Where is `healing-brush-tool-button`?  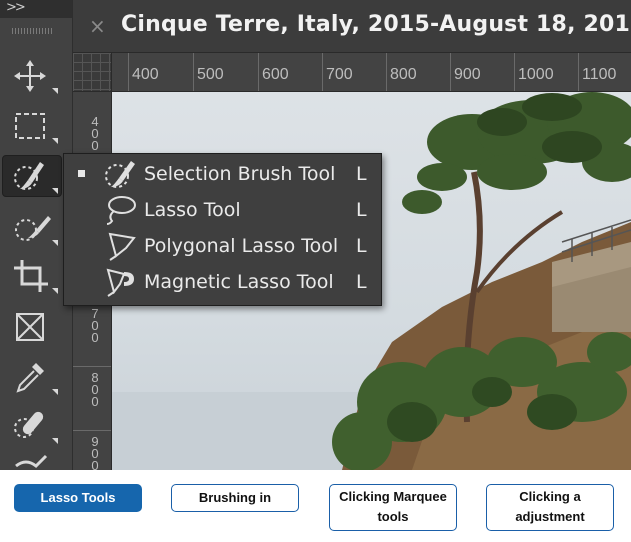 healing-brush-tool-button is located at coordinates (32, 426).